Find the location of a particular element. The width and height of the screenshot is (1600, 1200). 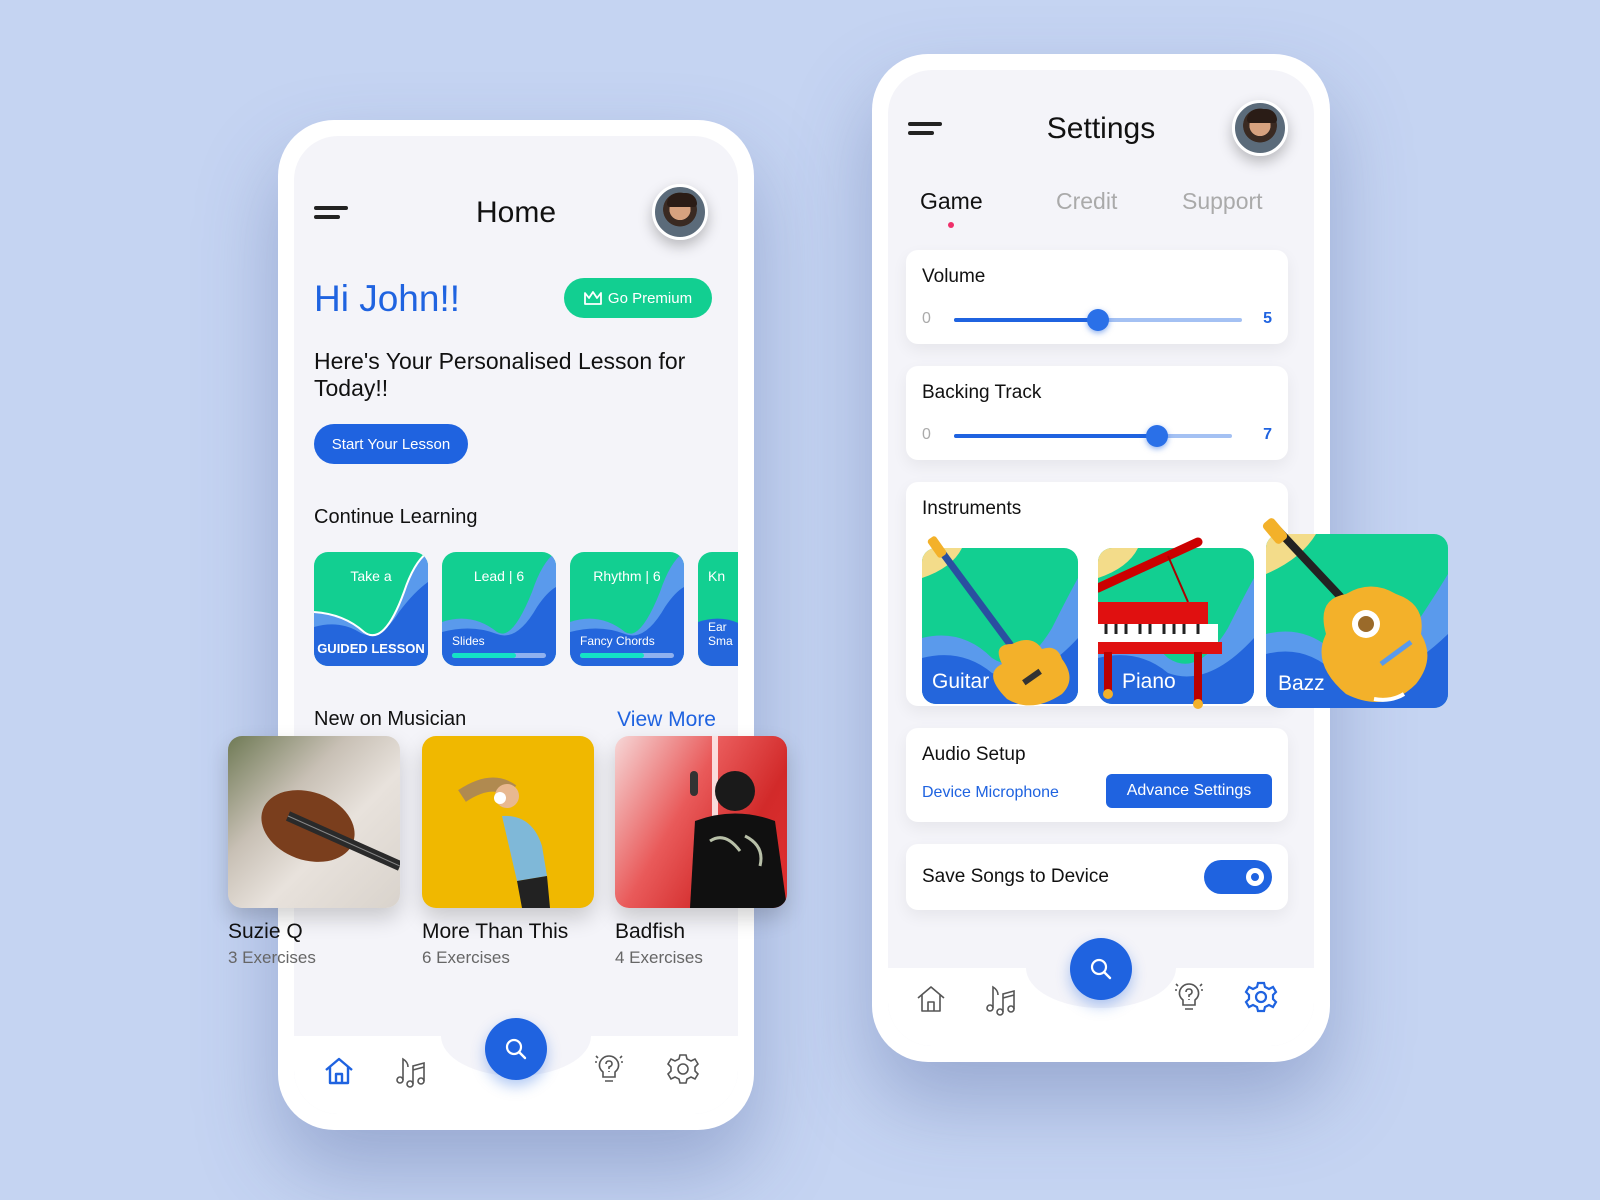

go-premium-button: Go Premium is located at coordinates (638, 298).